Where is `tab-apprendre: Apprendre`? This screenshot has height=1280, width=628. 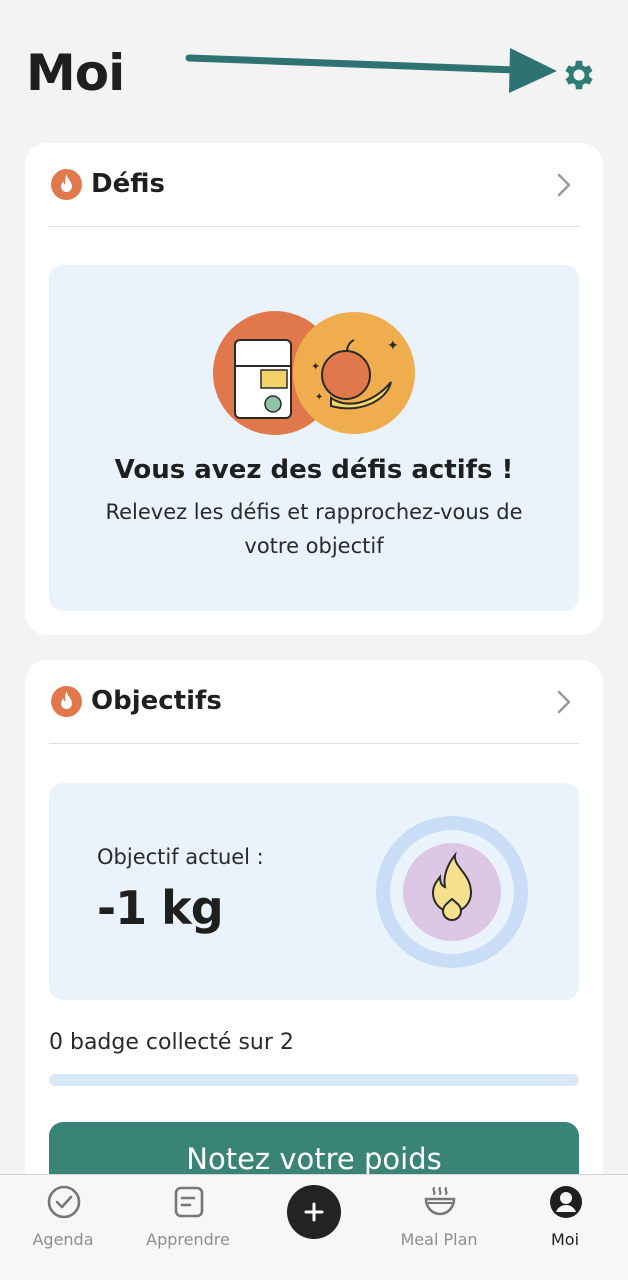
tab-apprendre: Apprendre is located at coordinates (188, 1227).